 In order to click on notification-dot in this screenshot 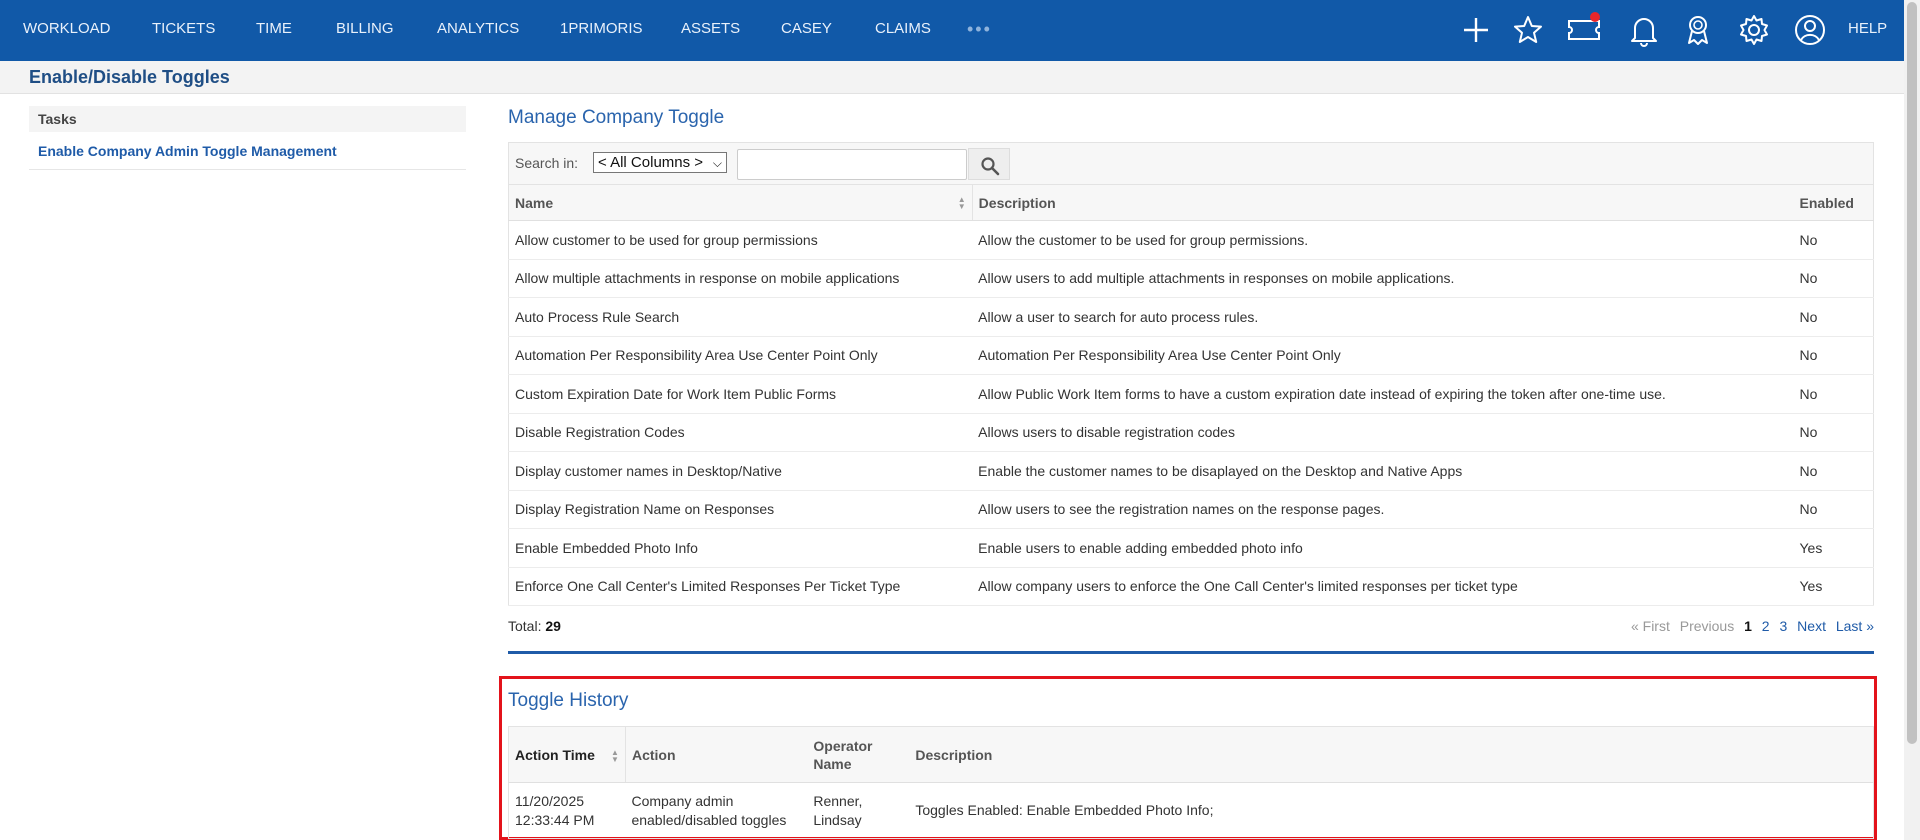, I will do `click(1595, 17)`.